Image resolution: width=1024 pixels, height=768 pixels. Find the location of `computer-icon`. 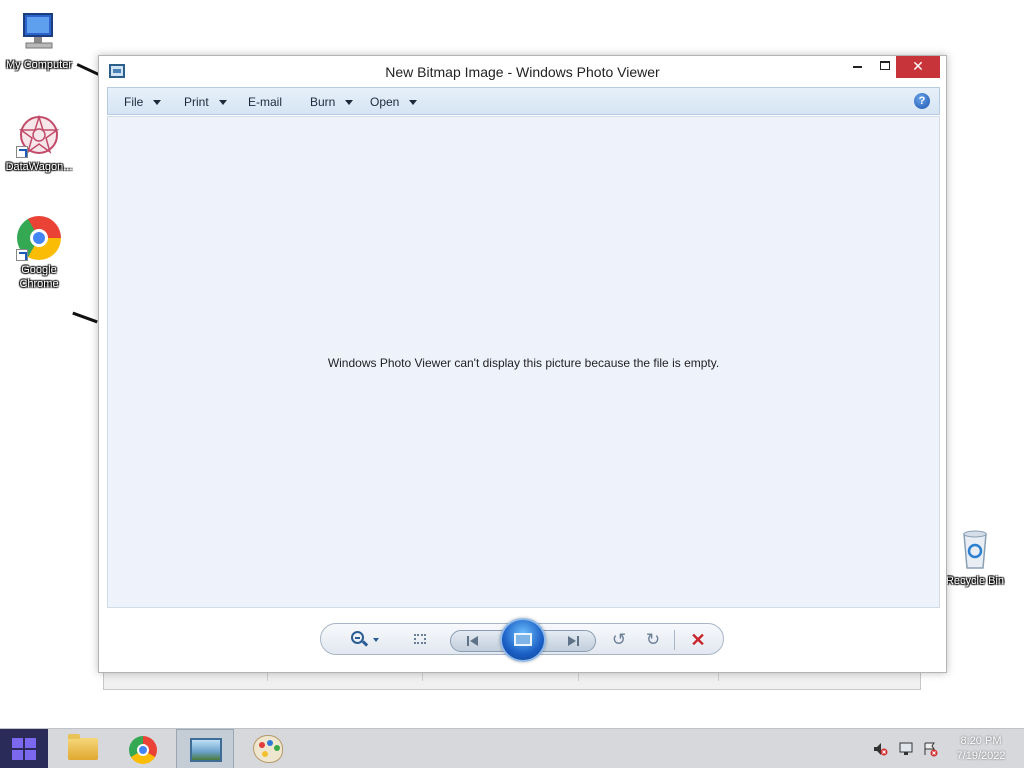

computer-icon is located at coordinates (39, 33).